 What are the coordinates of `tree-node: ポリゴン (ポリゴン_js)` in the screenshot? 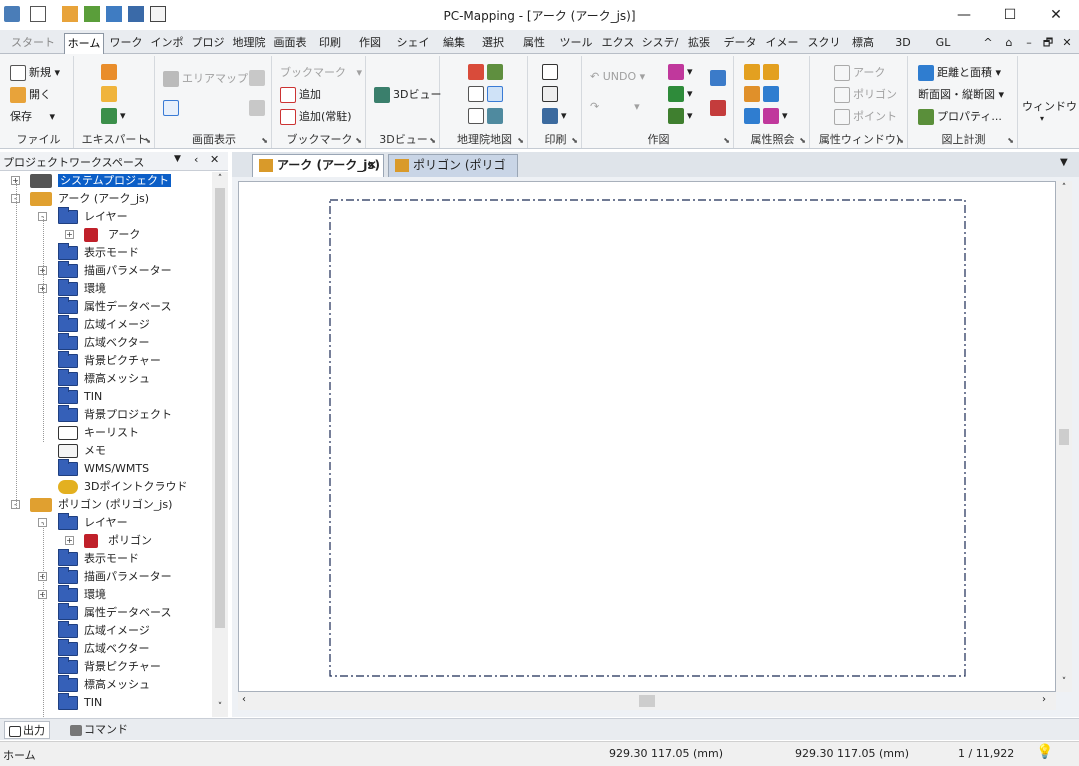 It's located at (101, 505).